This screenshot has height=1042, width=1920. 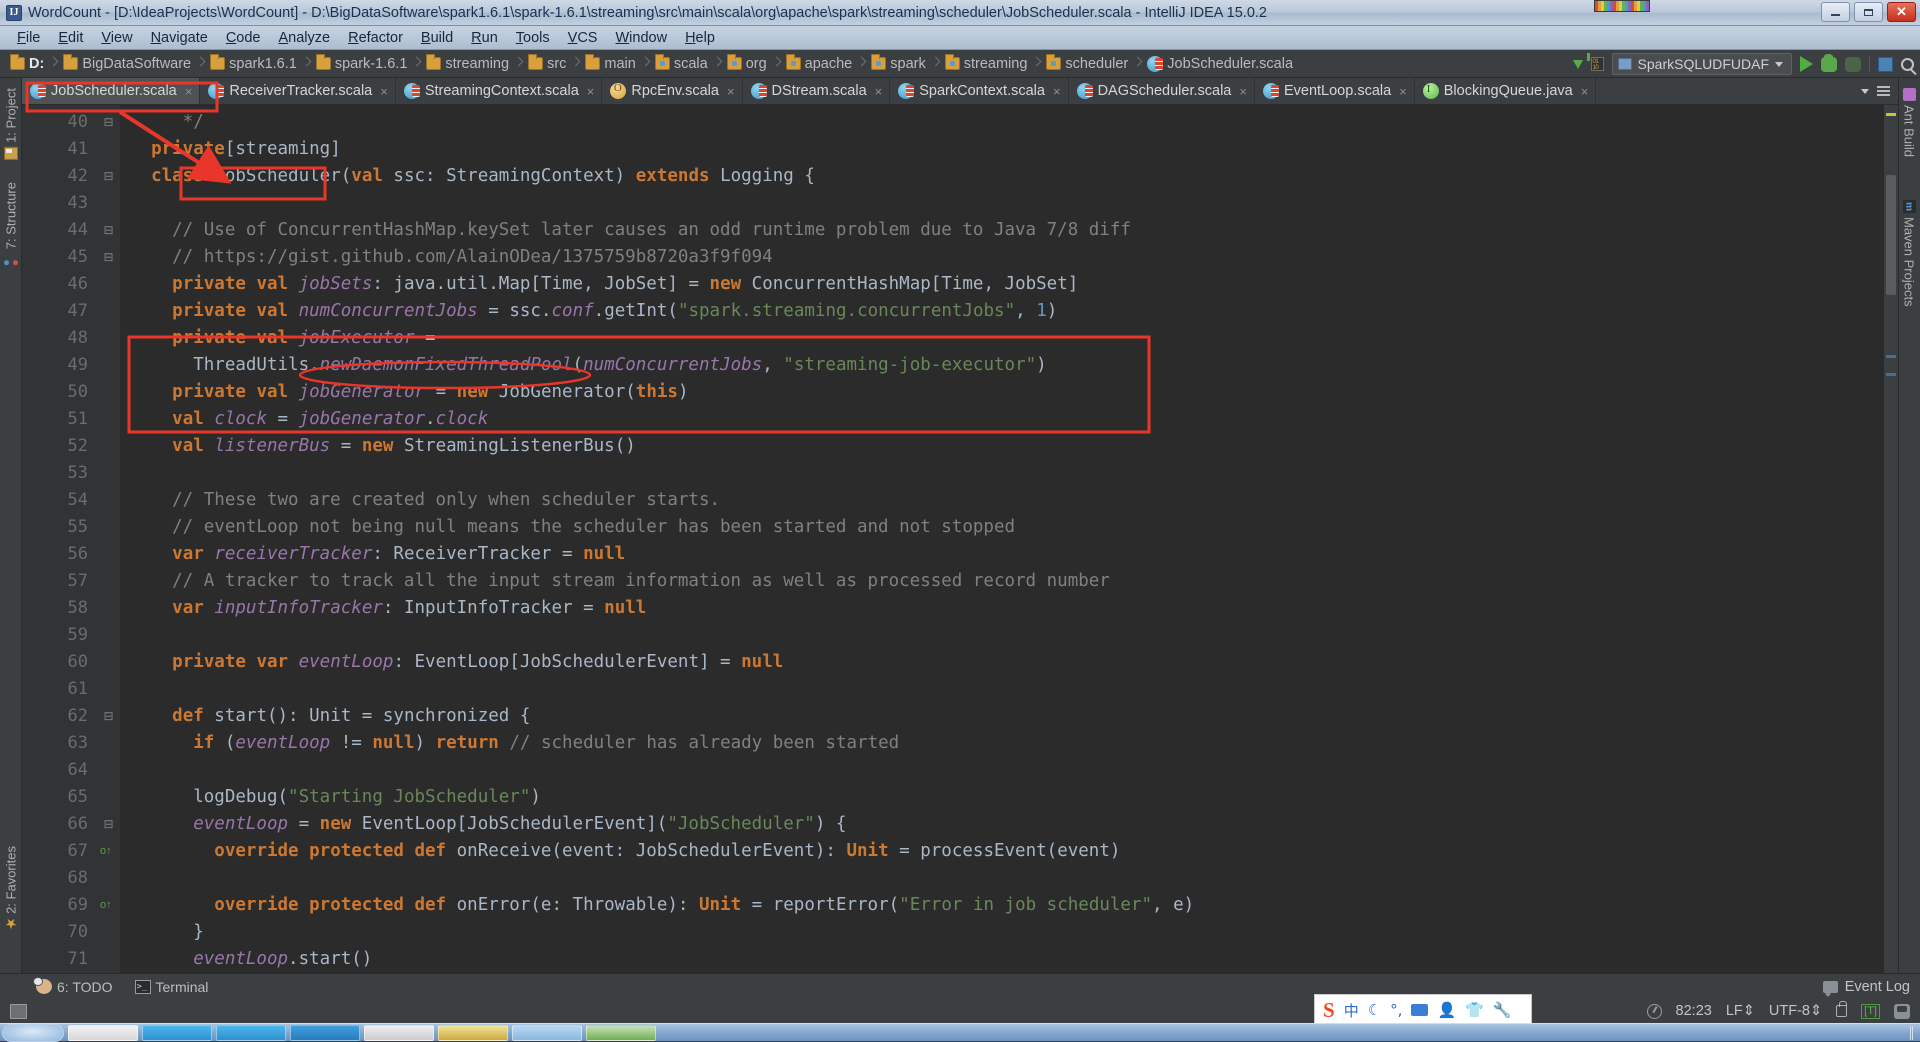 What do you see at coordinates (28, 38) in the screenshot?
I see `menu-item-file: File` at bounding box center [28, 38].